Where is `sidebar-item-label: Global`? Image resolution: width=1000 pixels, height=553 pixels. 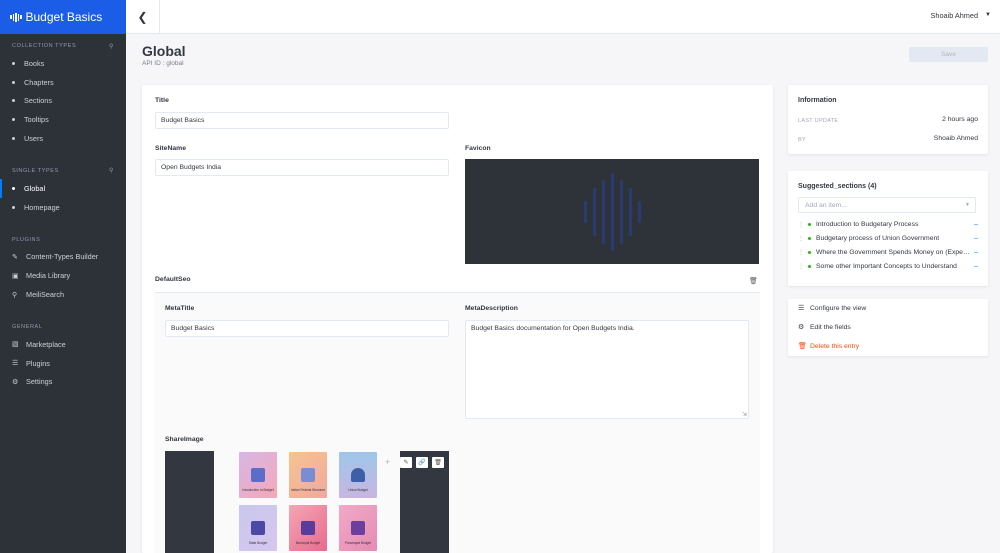 sidebar-item-label: Global is located at coordinates (35, 188).